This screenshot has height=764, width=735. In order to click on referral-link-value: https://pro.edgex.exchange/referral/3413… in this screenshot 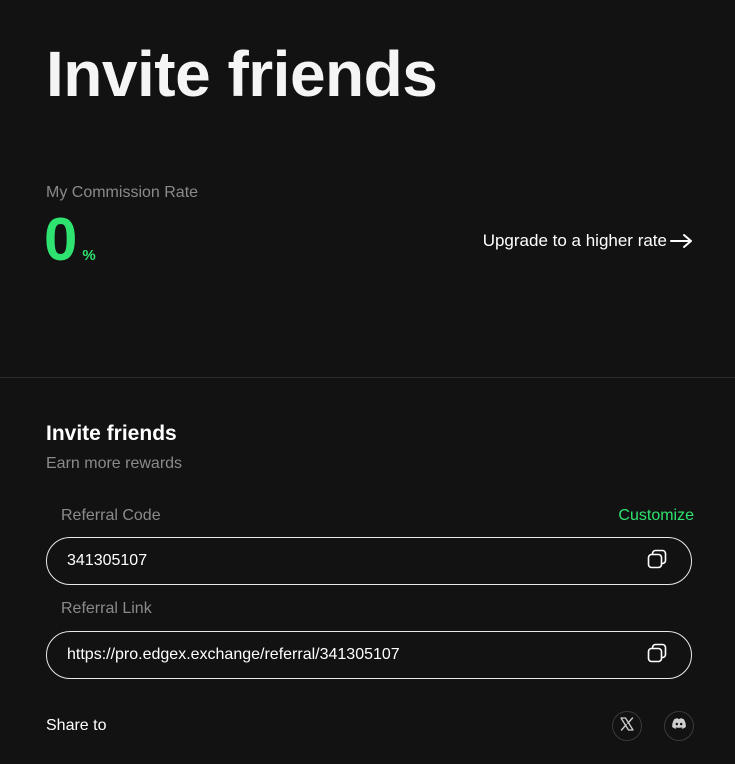, I will do `click(233, 654)`.